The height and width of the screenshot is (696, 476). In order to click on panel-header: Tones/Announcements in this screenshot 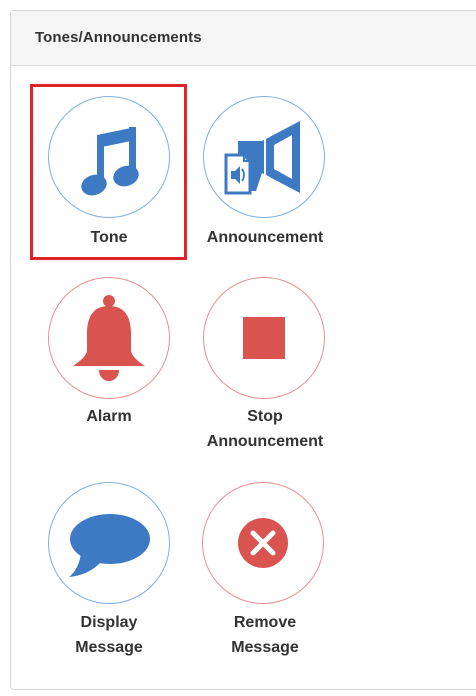, I will do `click(243, 38)`.